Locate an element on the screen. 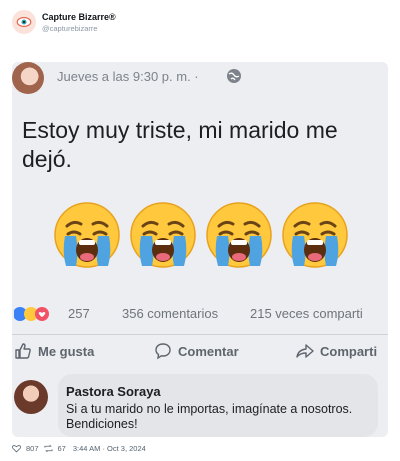 The height and width of the screenshot is (461, 400). tweet-header: Capture Bizarre® @capturebizarre is located at coordinates (200, 23).